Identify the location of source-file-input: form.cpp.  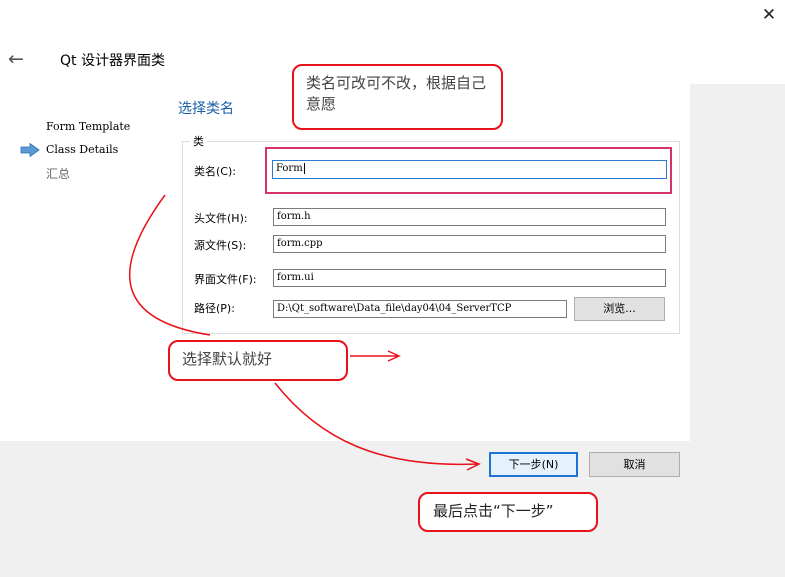
(469, 244).